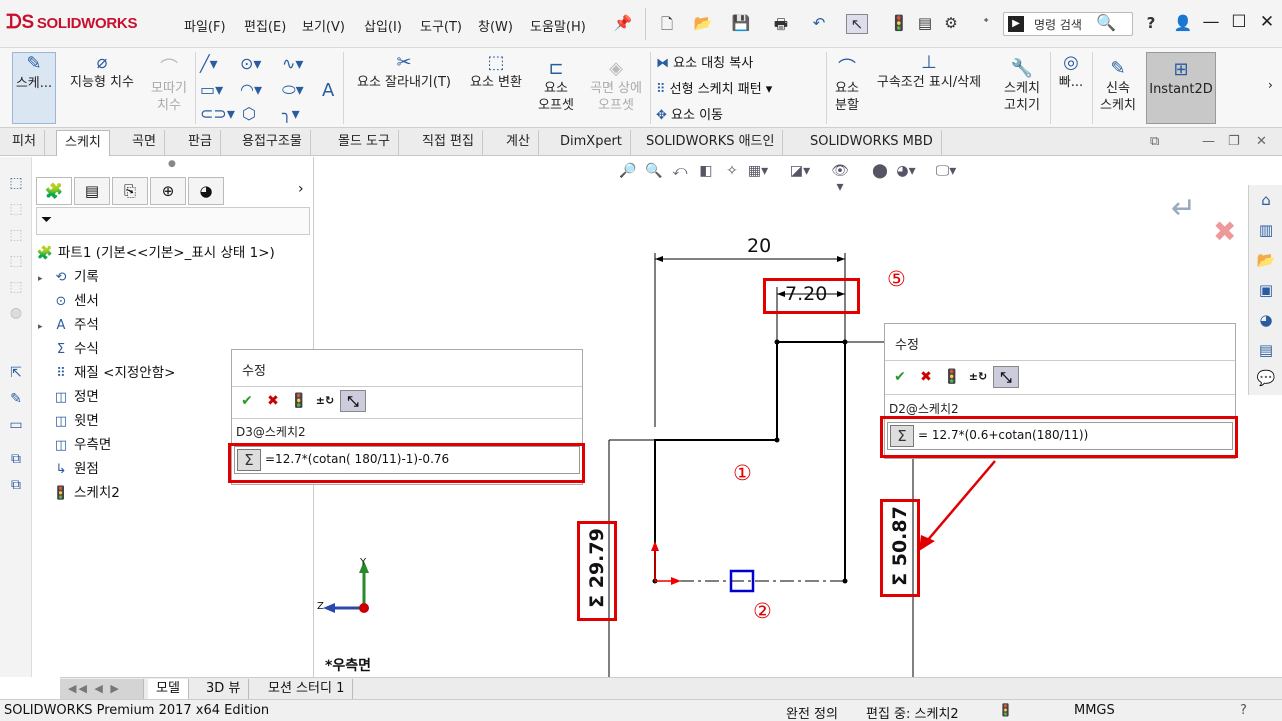 Image resolution: width=1282 pixels, height=721 pixels. Describe the element at coordinates (703, 24) in the screenshot. I see `open-icon: 📂` at that location.